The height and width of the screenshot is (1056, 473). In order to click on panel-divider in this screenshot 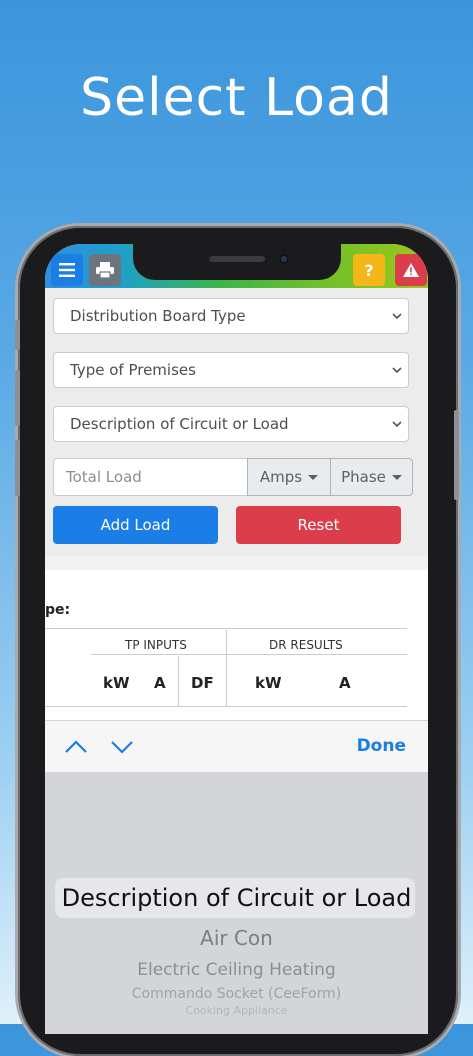, I will do `click(236, 563)`.